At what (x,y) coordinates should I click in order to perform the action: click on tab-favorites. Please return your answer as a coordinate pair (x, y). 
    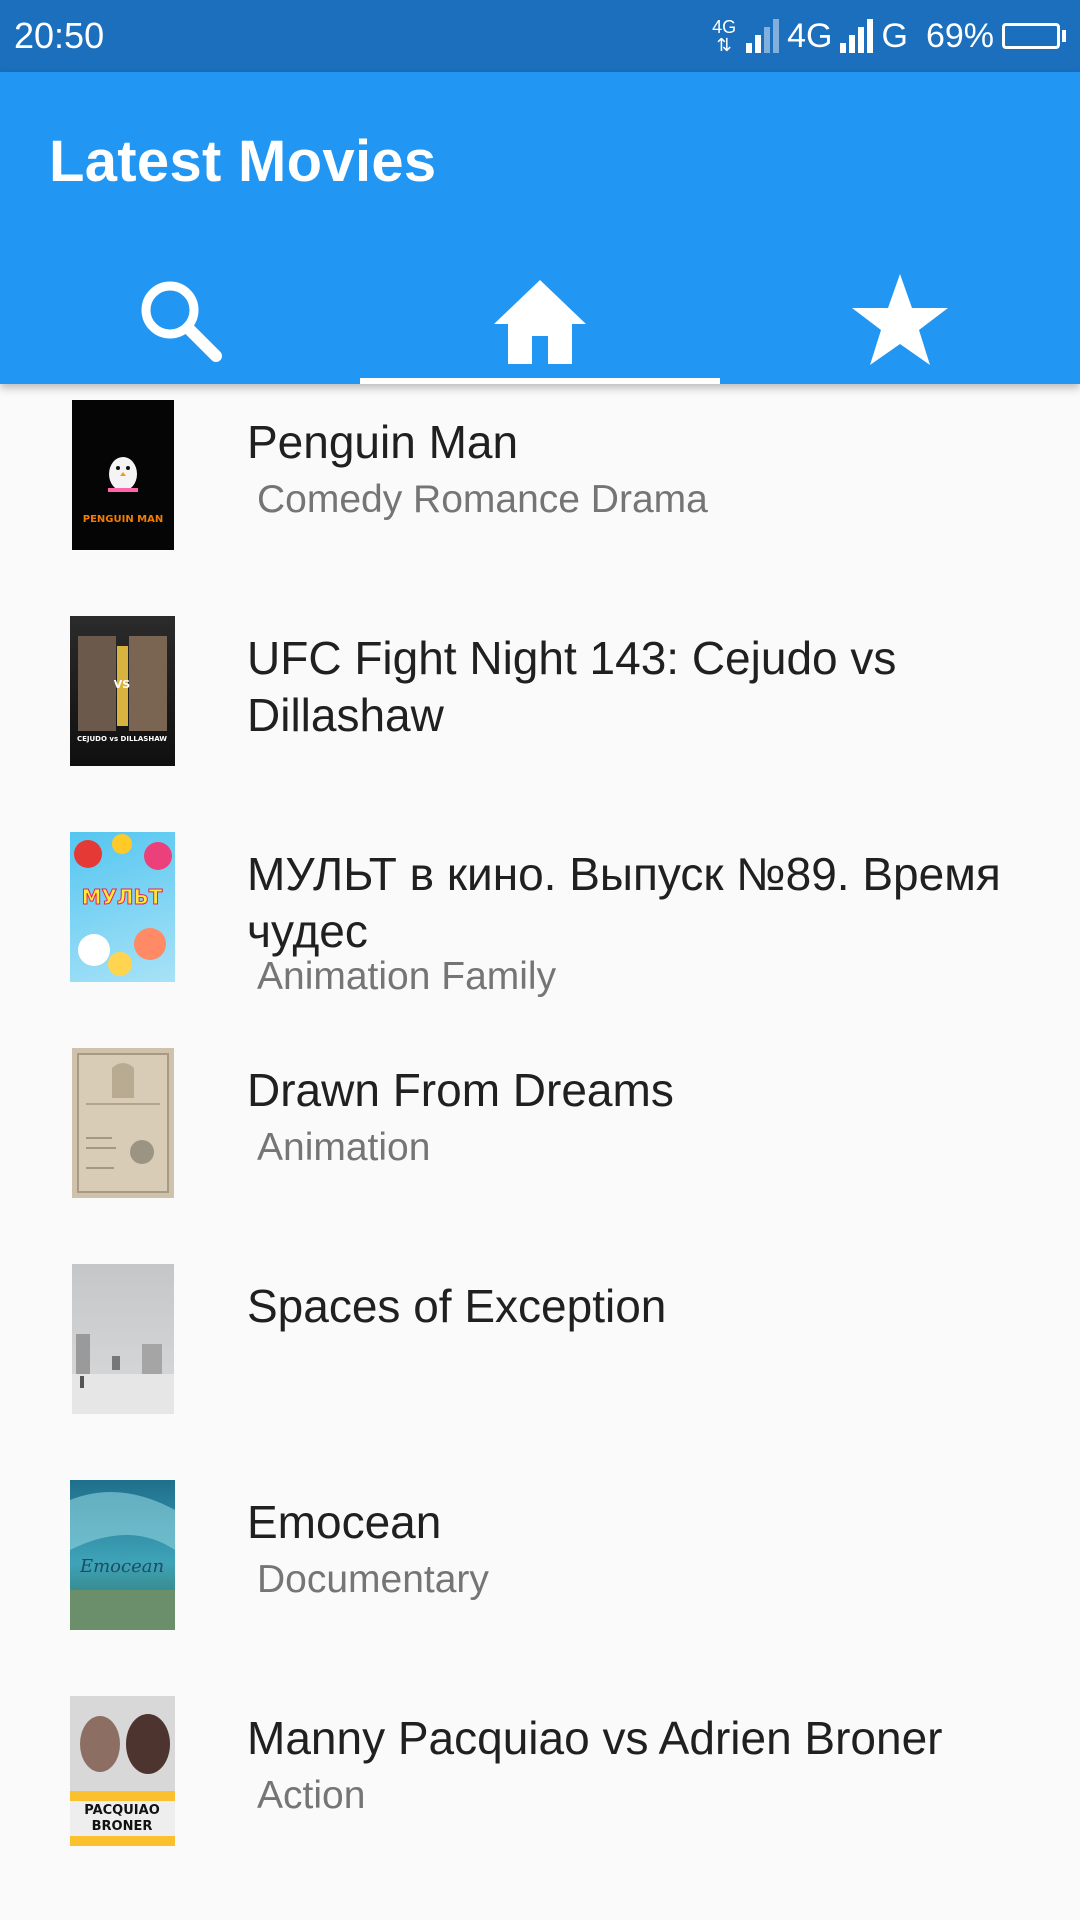
    Looking at the image, I should click on (900, 320).